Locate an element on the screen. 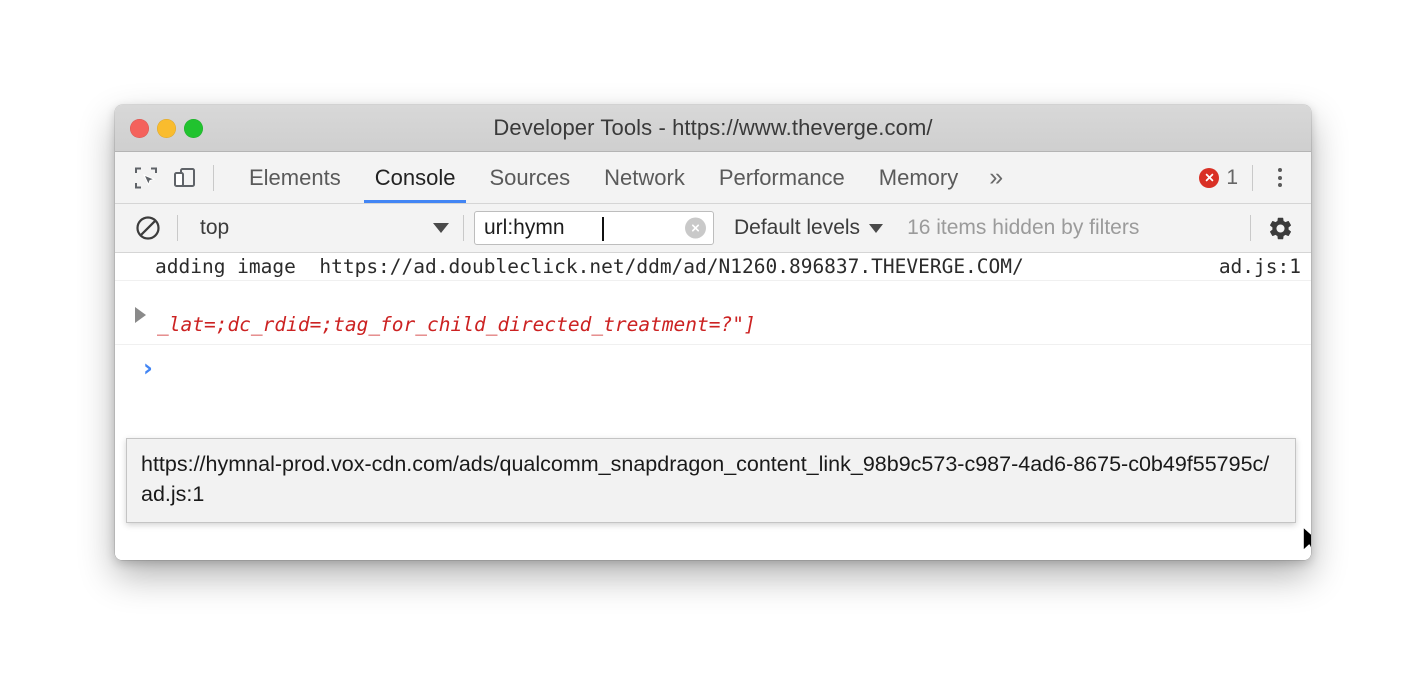  disclosure-triangle-icon is located at coordinates (140, 315).